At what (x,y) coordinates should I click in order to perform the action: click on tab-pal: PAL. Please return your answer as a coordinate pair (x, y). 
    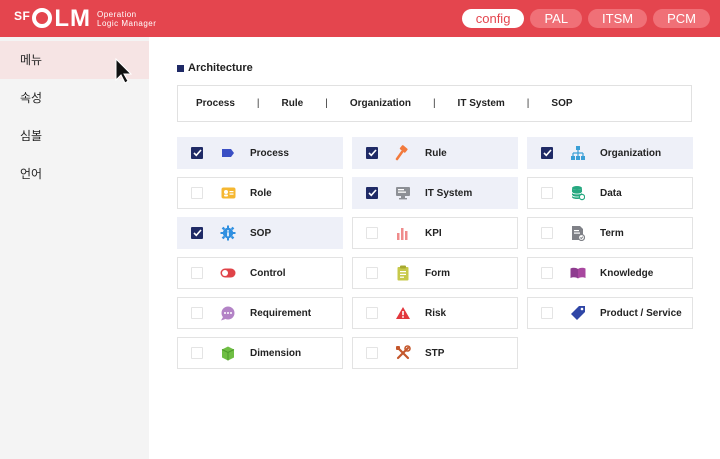
    Looking at the image, I should click on (556, 18).